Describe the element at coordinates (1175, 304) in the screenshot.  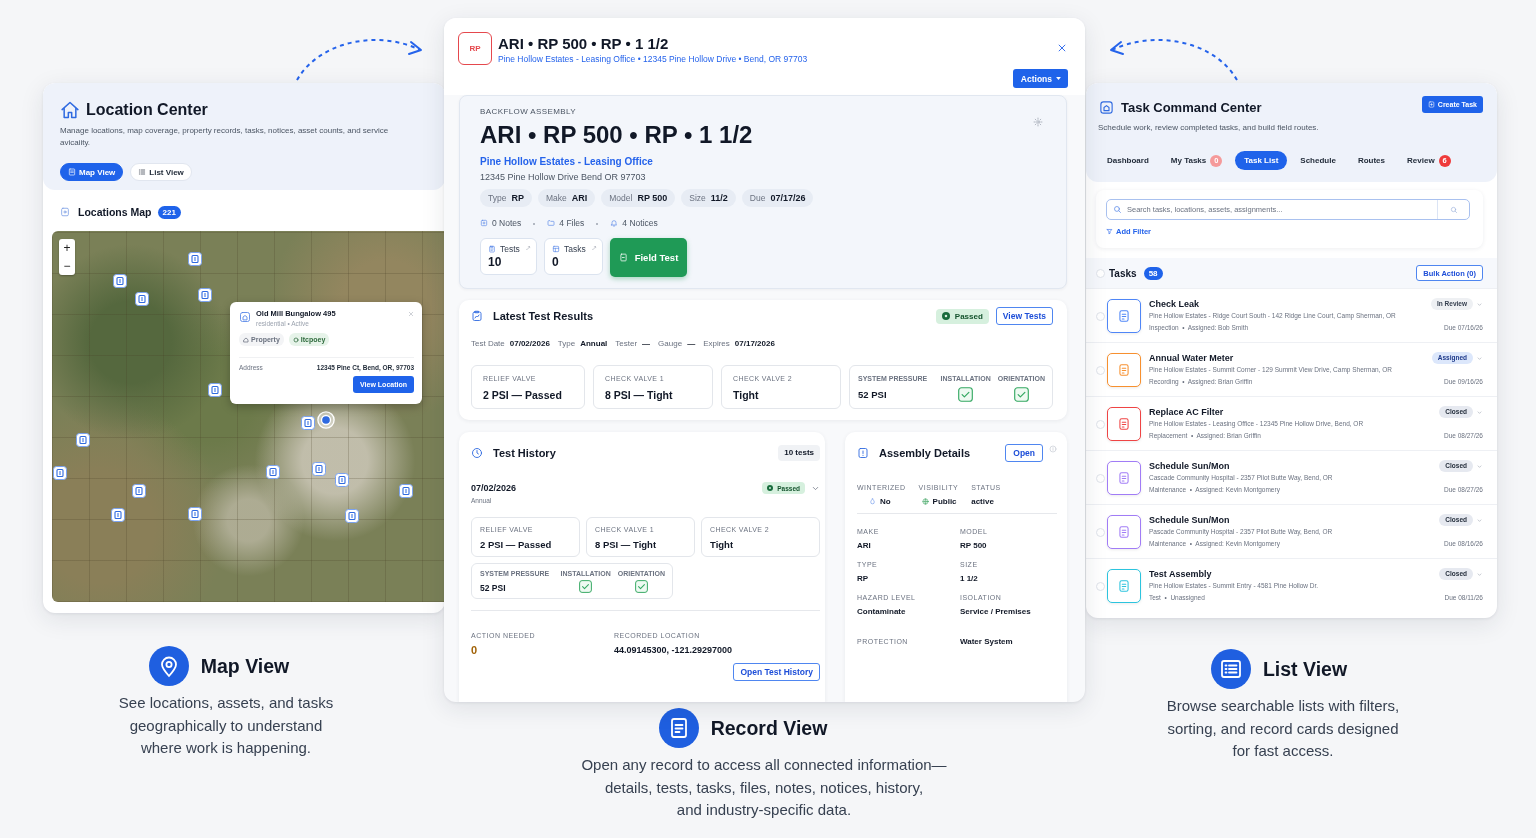
I see `task-title: Check Leak` at that location.